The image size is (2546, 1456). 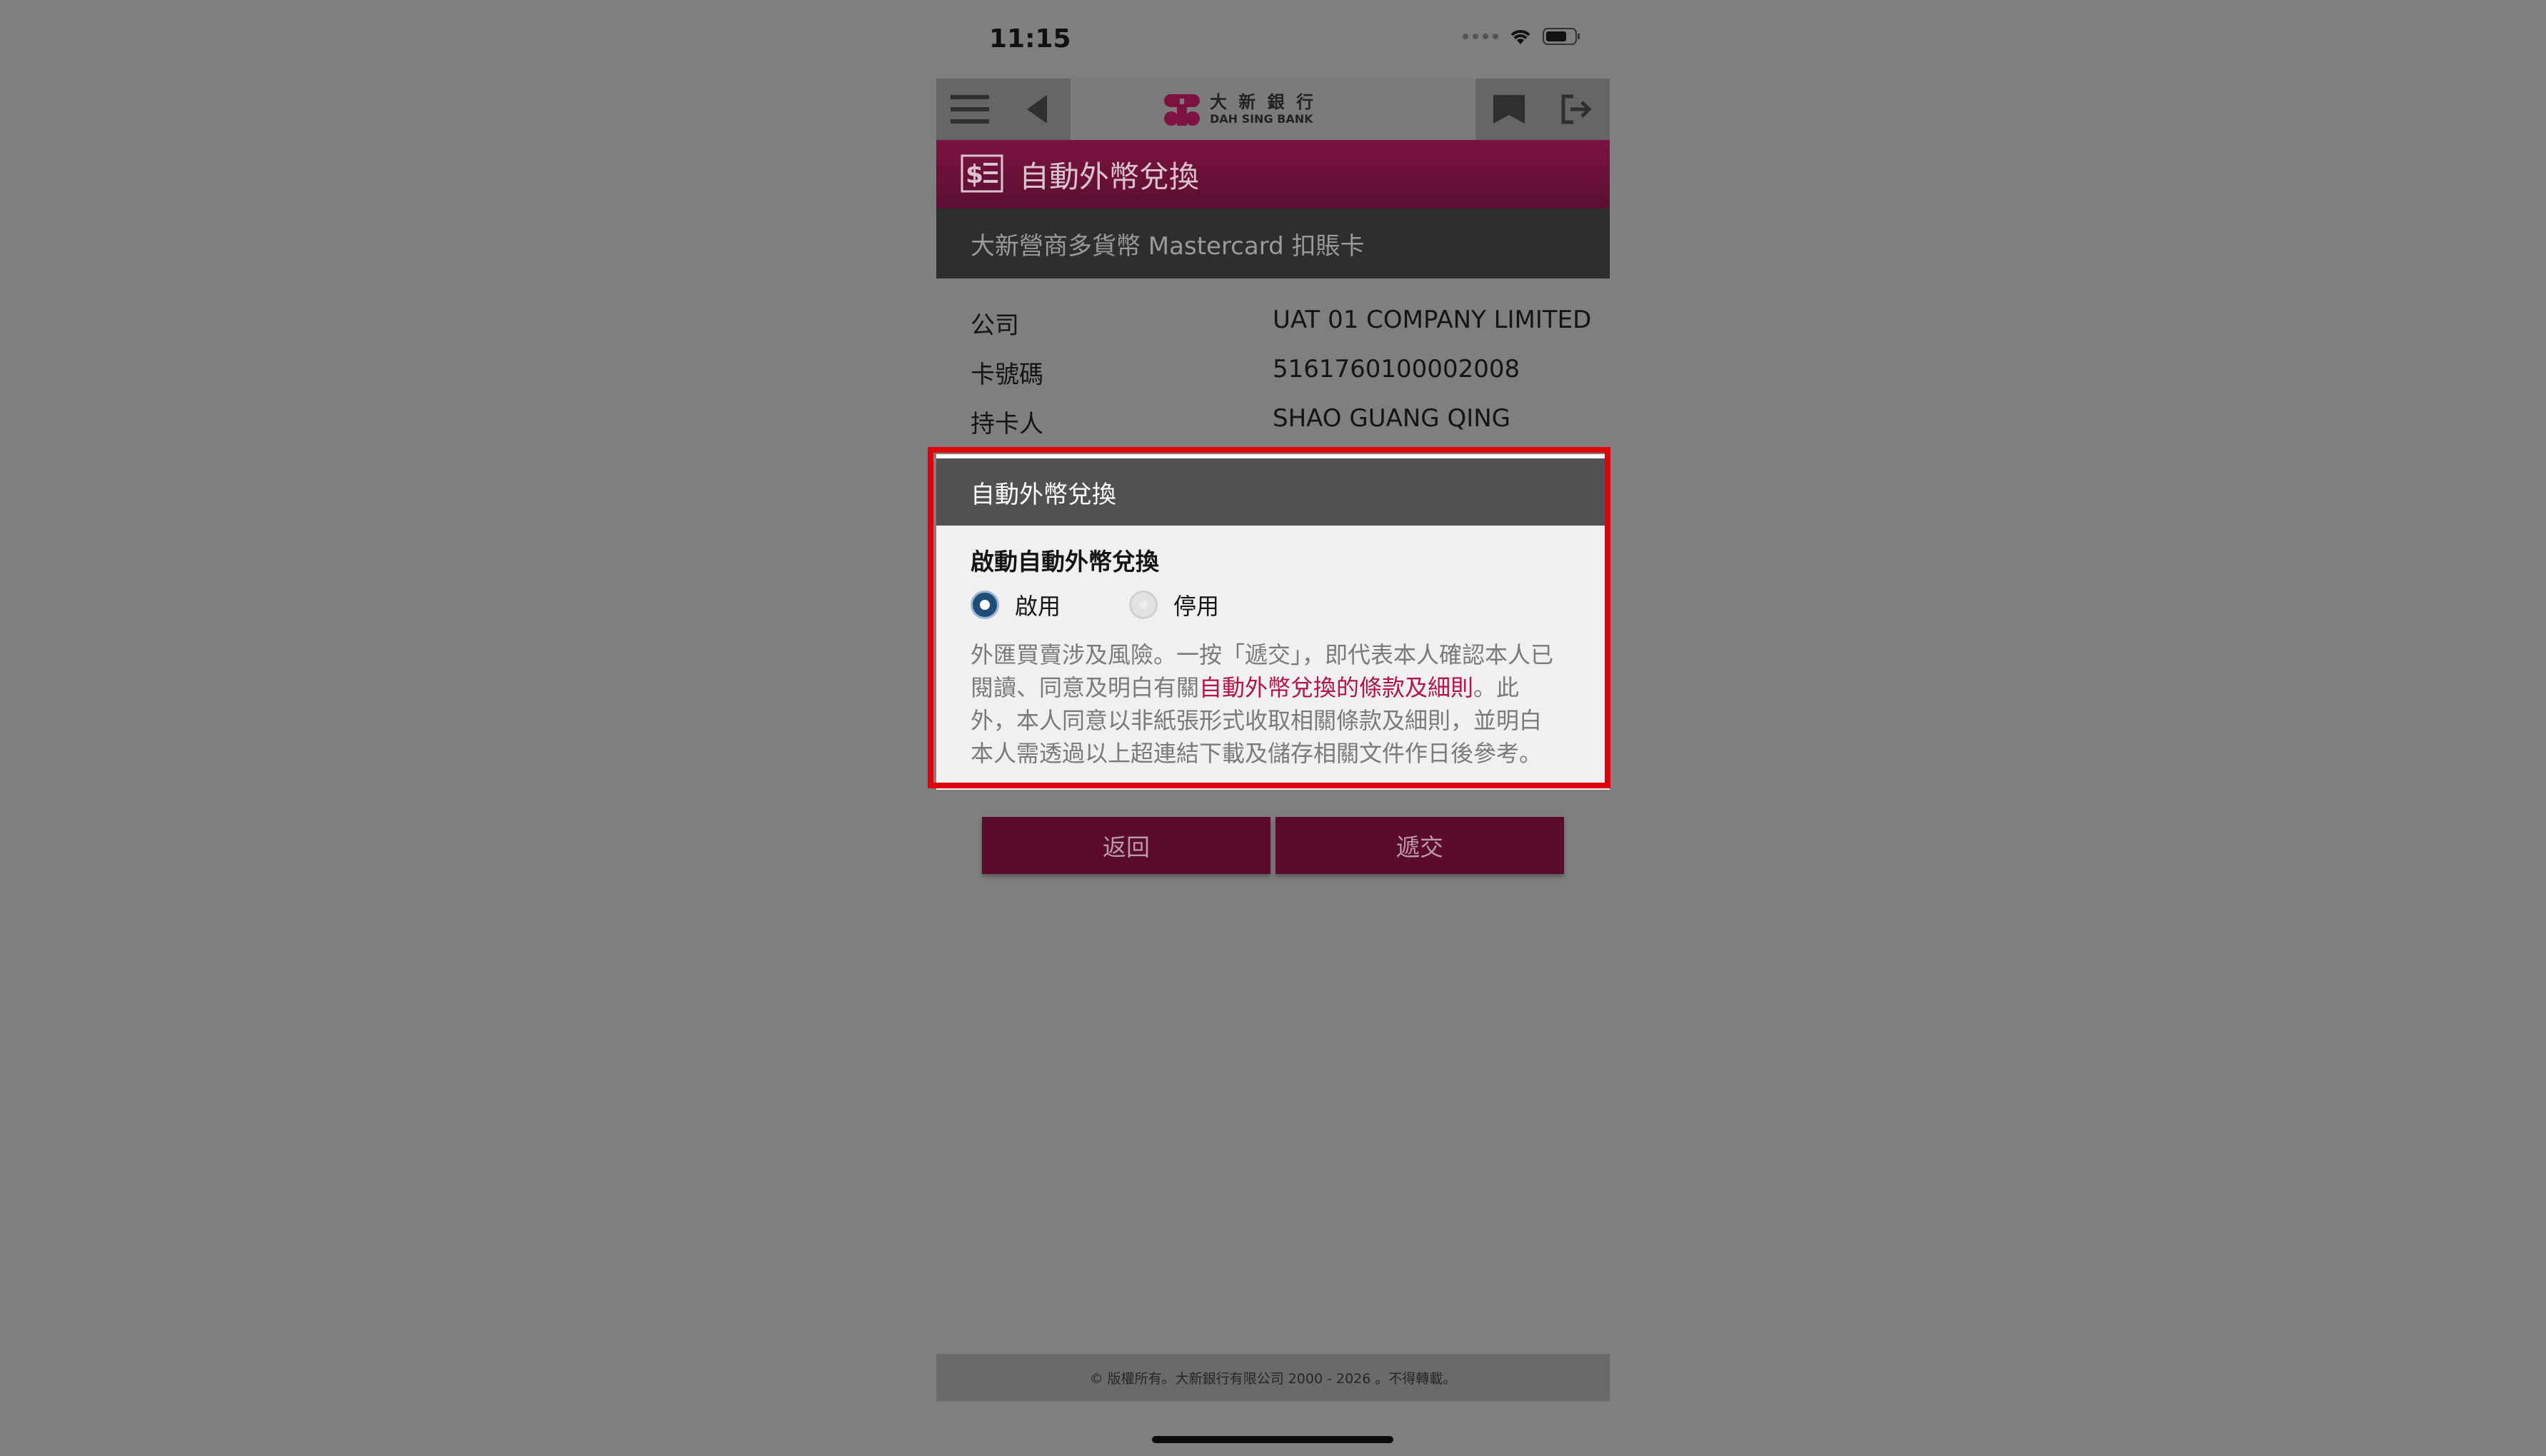 I want to click on back-arrow-icon, so click(x=1037, y=109).